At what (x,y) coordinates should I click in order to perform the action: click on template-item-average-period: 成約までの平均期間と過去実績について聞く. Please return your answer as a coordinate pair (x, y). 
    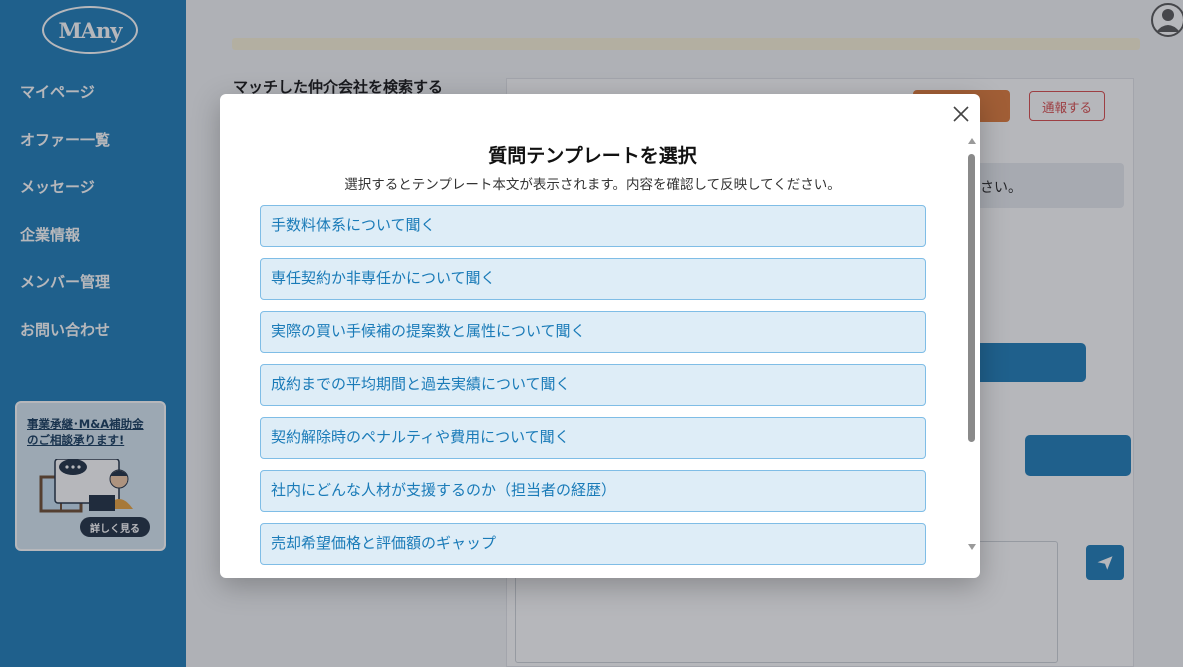
    Looking at the image, I should click on (593, 385).